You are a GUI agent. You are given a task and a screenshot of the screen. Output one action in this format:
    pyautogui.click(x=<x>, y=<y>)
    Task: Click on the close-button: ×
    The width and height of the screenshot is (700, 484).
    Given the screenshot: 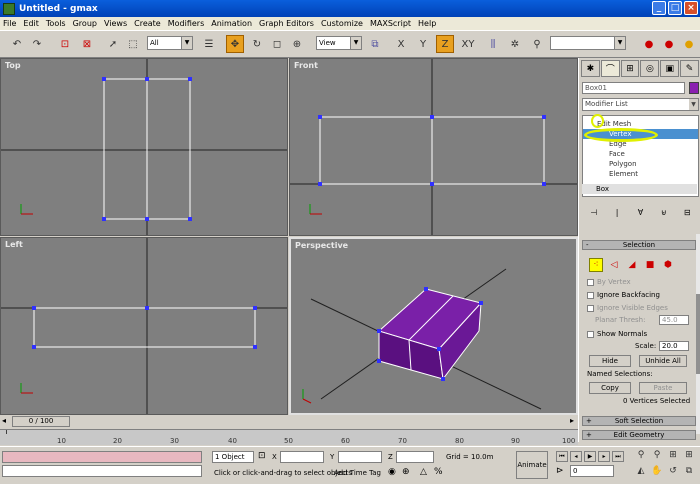 What is the action you would take?
    pyautogui.click(x=691, y=8)
    